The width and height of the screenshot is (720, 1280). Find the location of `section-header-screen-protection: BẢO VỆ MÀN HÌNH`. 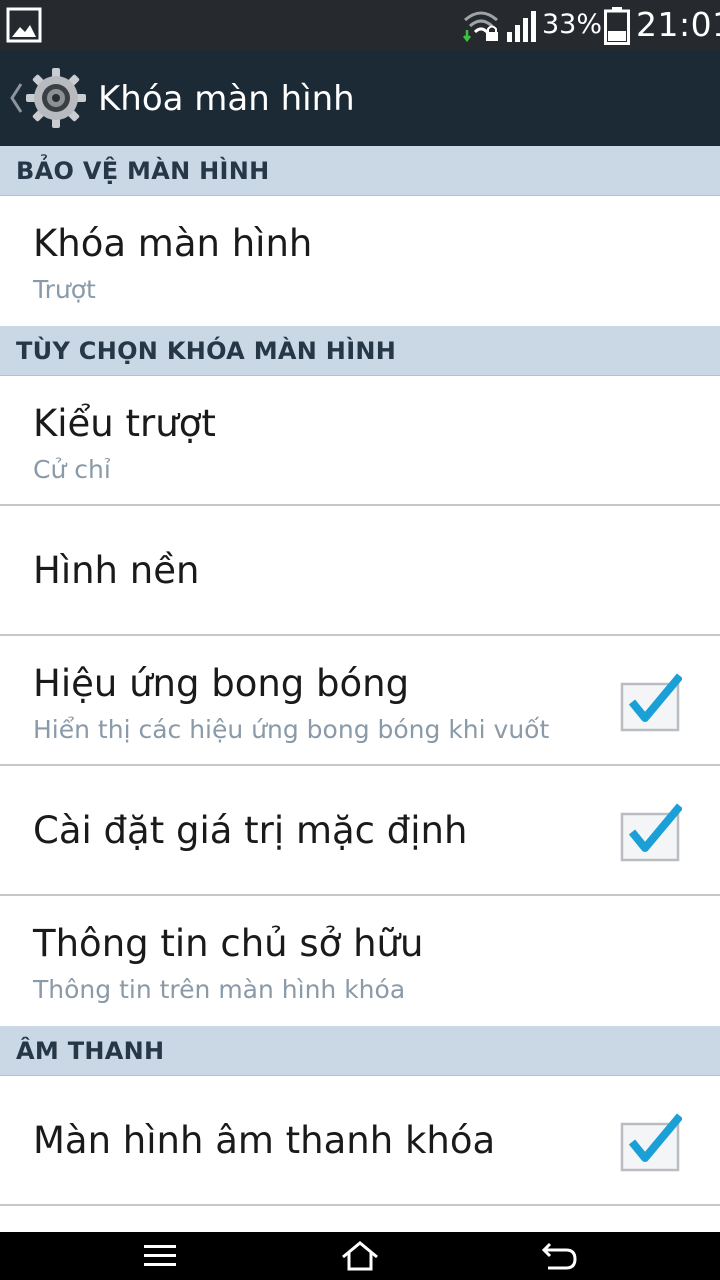

section-header-screen-protection: BẢO VỆ MÀN HÌNH is located at coordinates (360, 171).